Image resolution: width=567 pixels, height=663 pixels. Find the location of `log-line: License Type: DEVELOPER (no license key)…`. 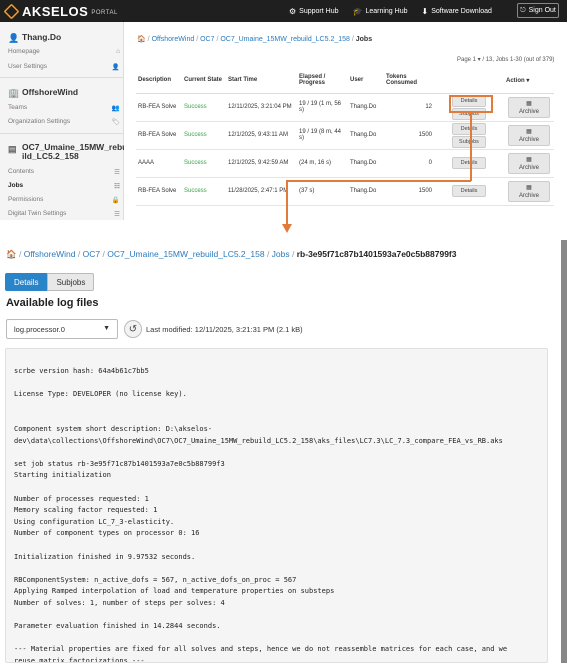

log-line: License Type: DEVELOPER (no license key)… is located at coordinates (100, 394).